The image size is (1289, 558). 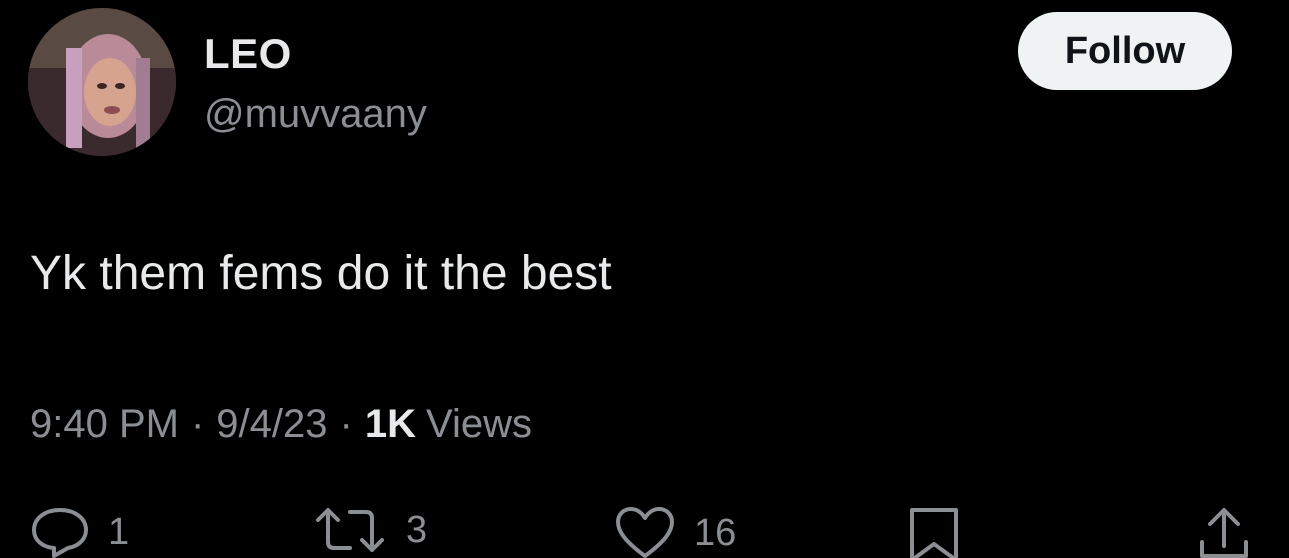 What do you see at coordinates (315, 114) in the screenshot?
I see `user-handle: @muvvaany` at bounding box center [315, 114].